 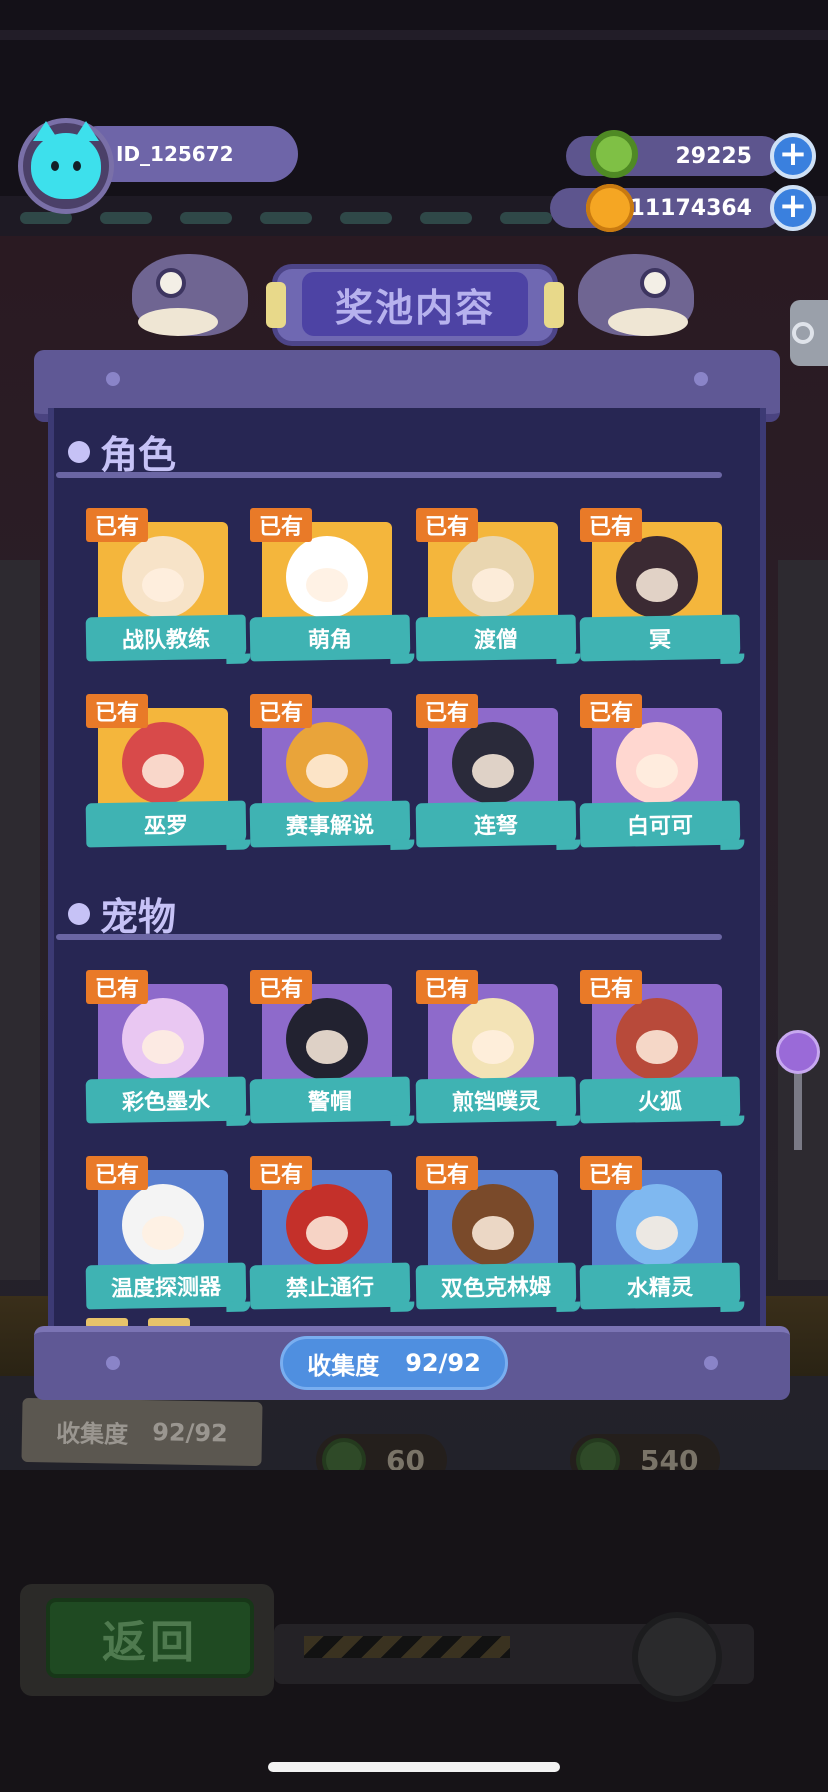 I want to click on item-card: 已有 战队教练, so click(x=166, y=584).